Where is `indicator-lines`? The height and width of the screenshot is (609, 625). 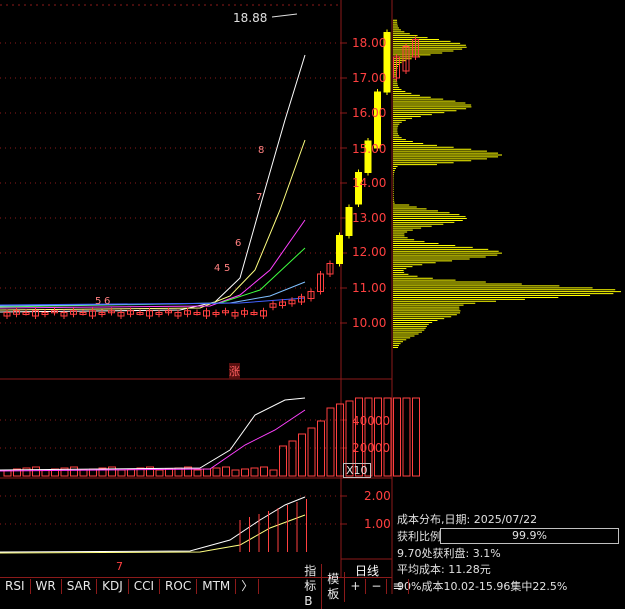 indicator-lines is located at coordinates (153, 525).